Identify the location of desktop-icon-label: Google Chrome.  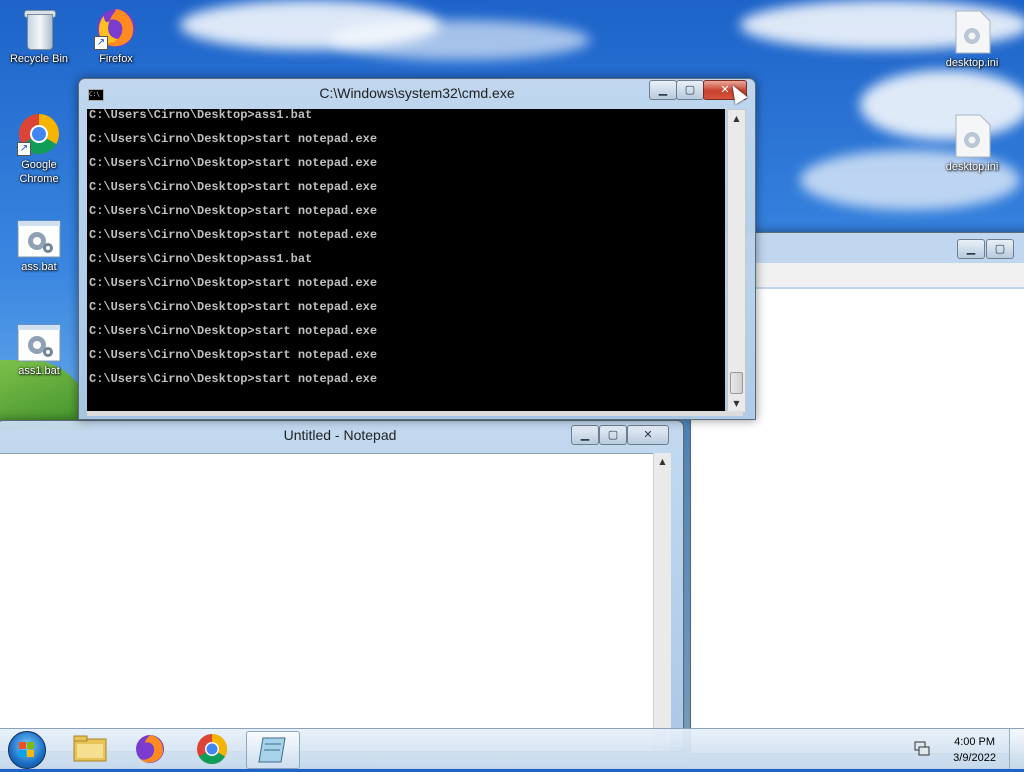
(39, 172).